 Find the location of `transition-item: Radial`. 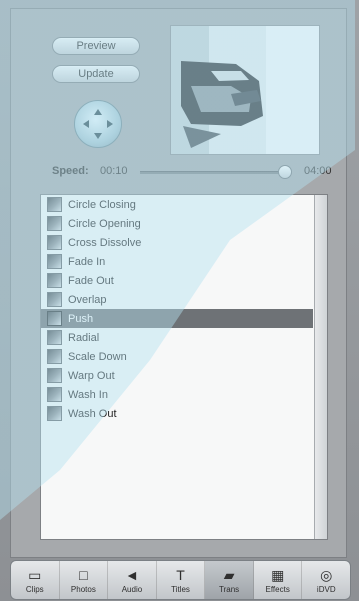

transition-item: Radial is located at coordinates (177, 337).